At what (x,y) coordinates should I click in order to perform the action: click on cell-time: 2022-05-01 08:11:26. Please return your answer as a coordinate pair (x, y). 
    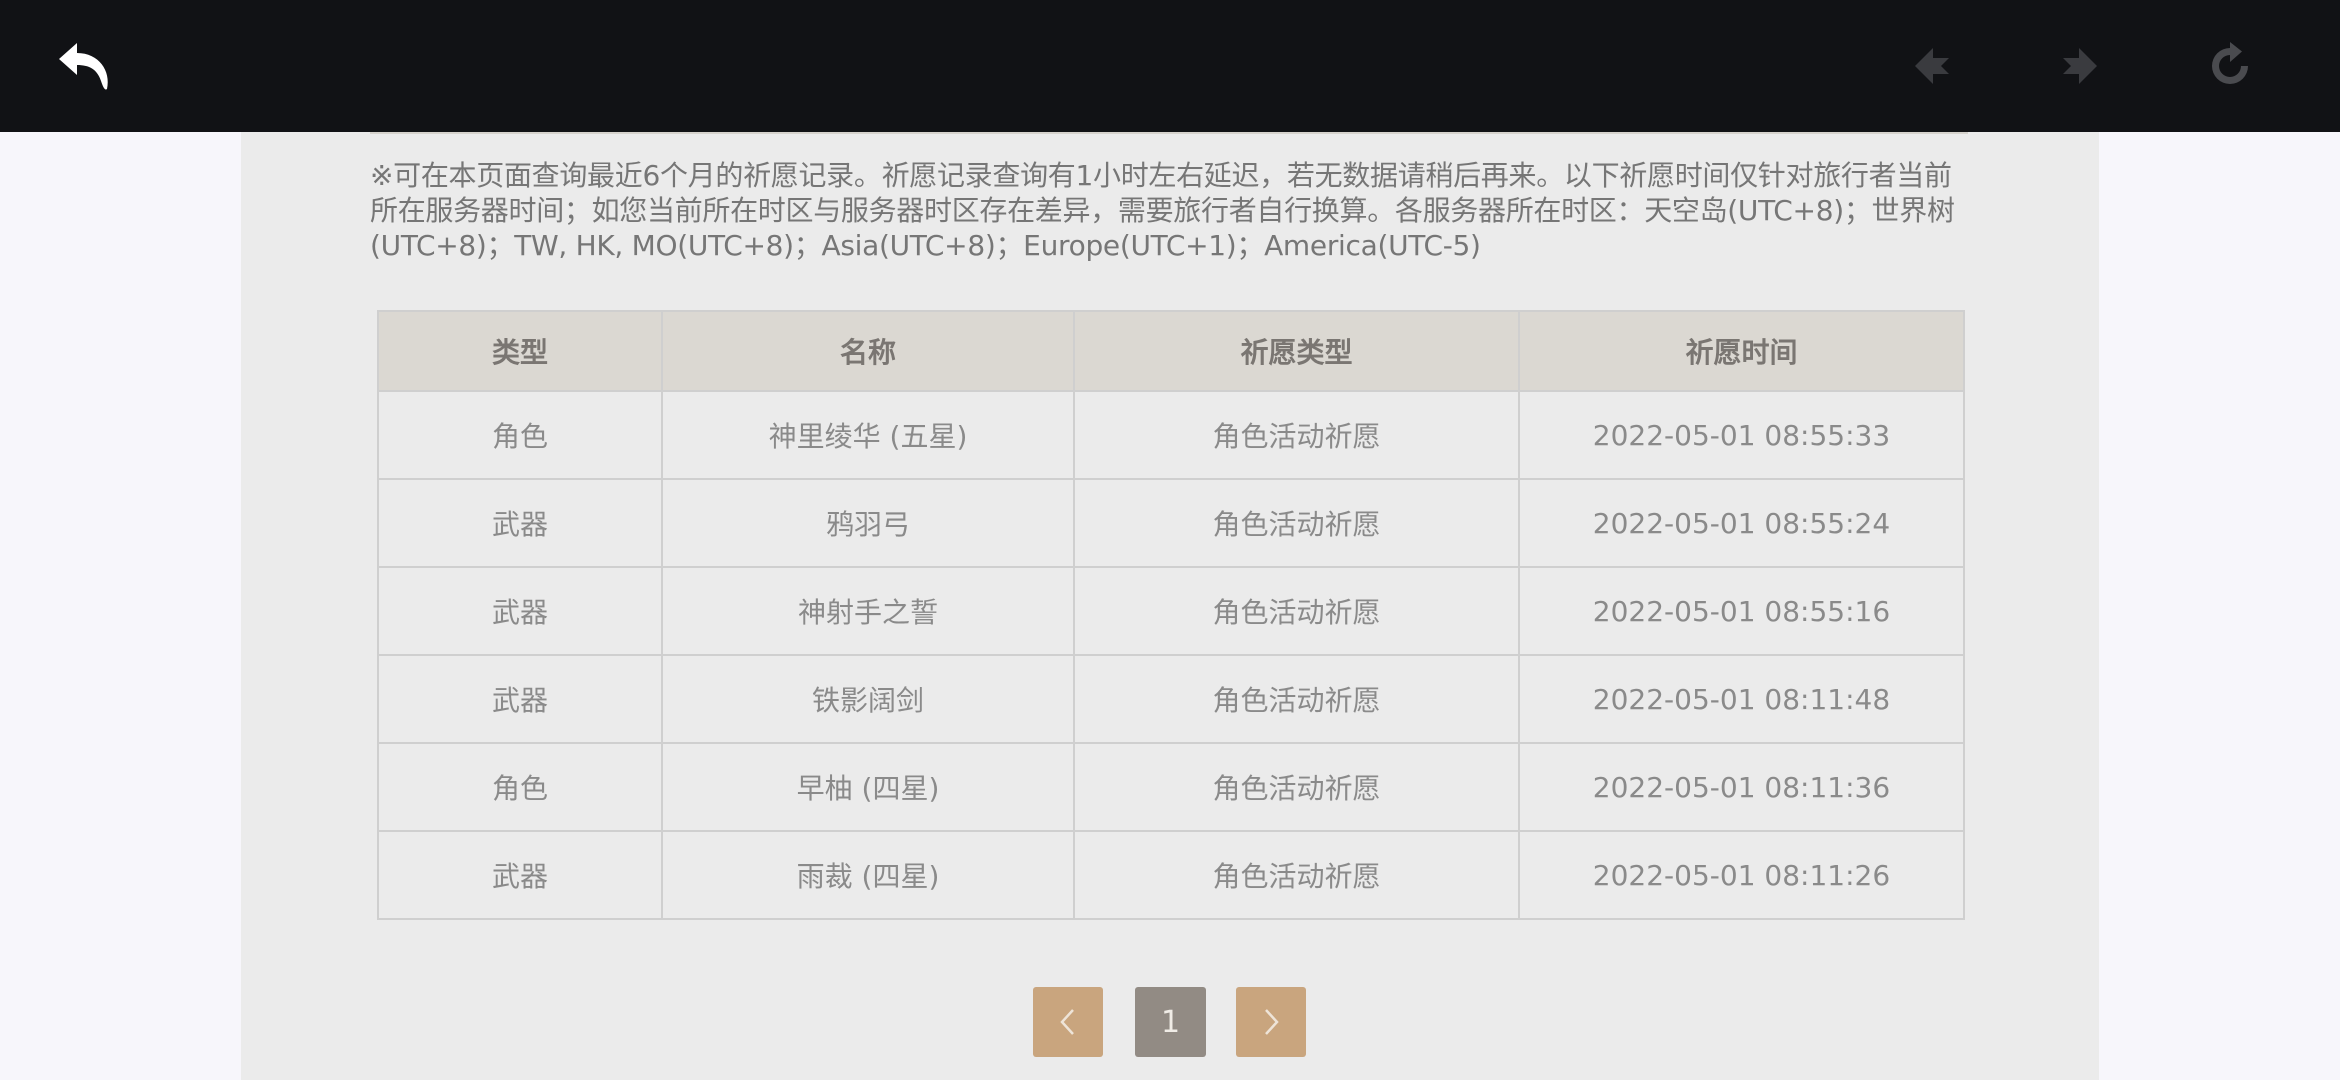
    Looking at the image, I should click on (1741, 875).